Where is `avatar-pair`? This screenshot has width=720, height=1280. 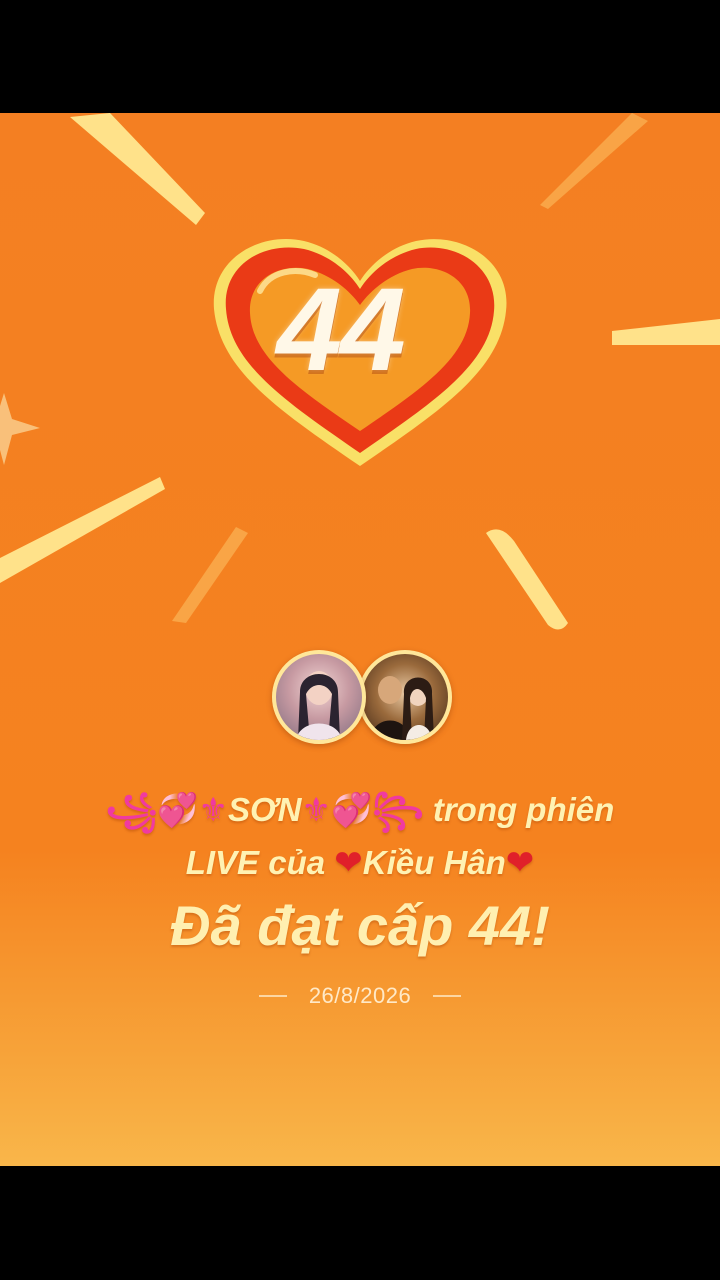 avatar-pair is located at coordinates (363, 701).